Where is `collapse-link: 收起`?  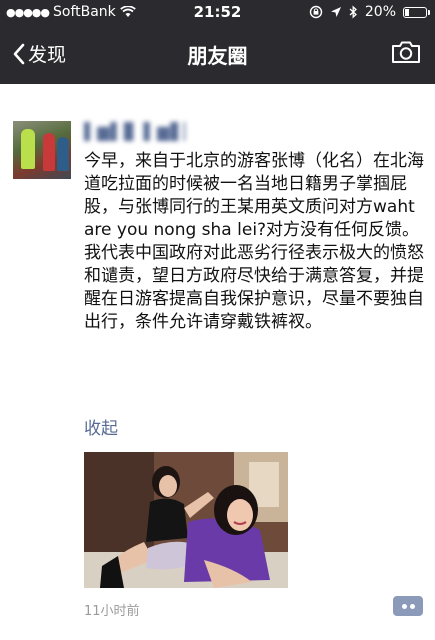 collapse-link: 收起 is located at coordinates (101, 426).